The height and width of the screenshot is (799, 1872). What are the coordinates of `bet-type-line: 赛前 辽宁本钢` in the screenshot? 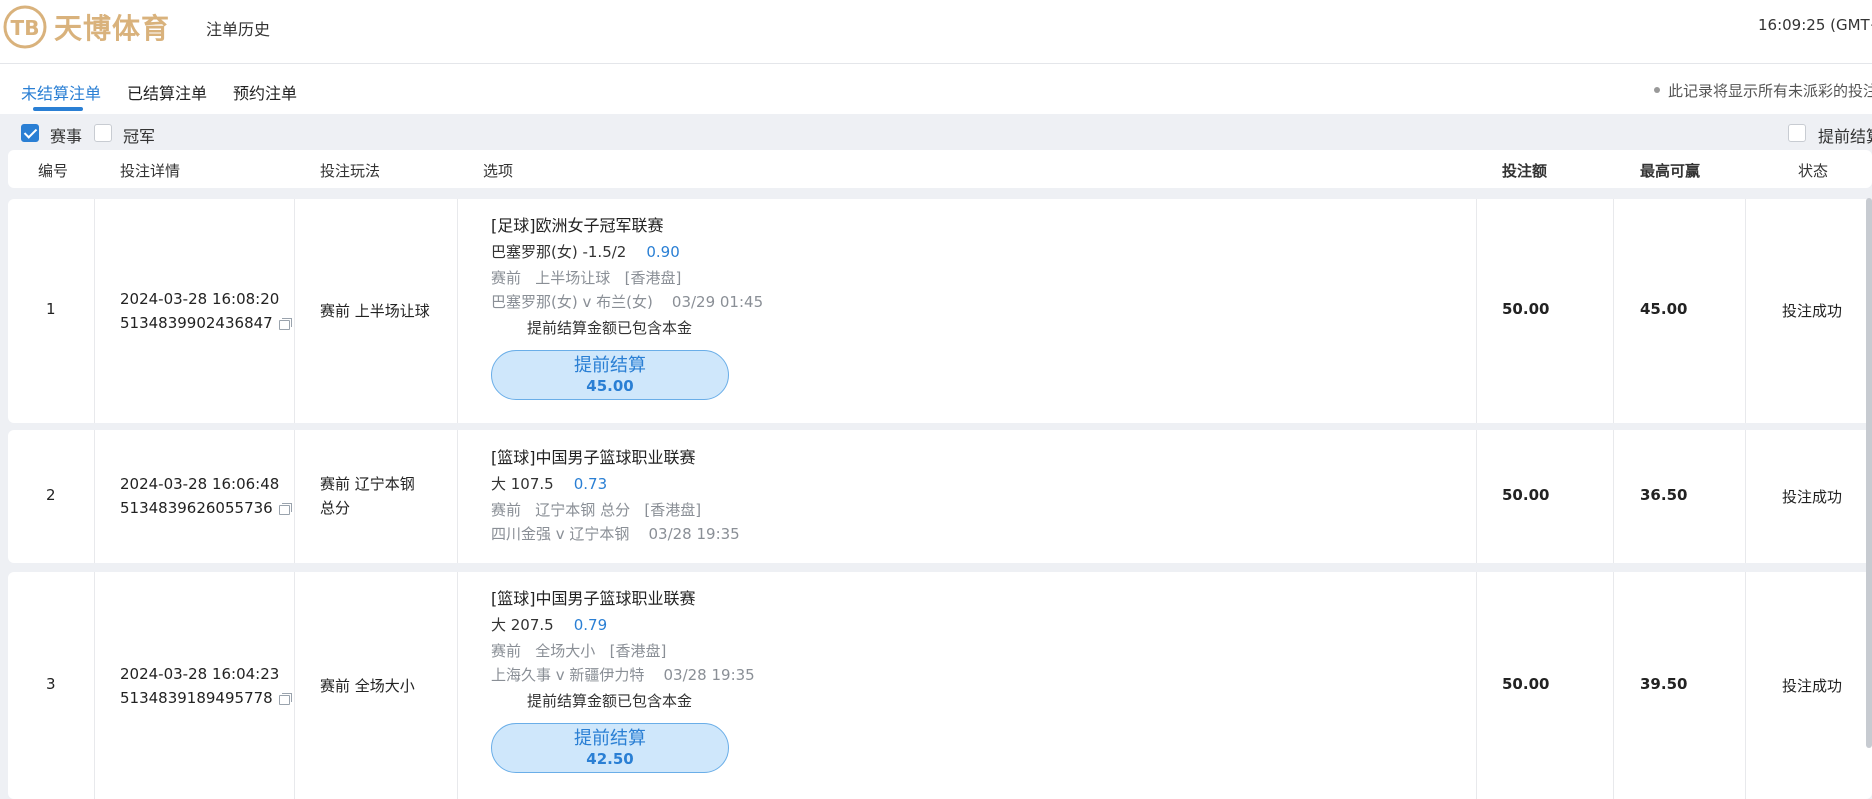 It's located at (367, 484).